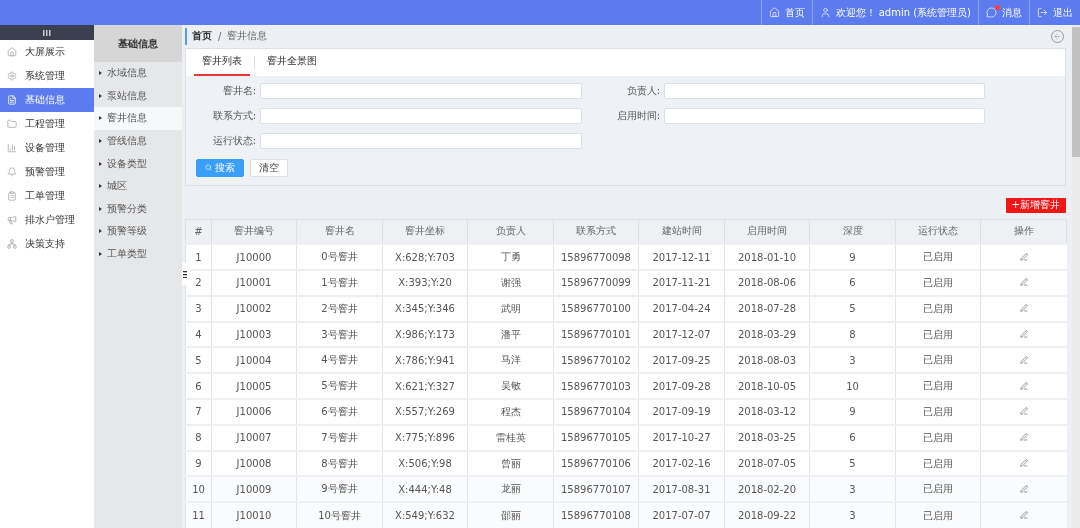 The width and height of the screenshot is (1080, 528). What do you see at coordinates (1035, 205) in the screenshot?
I see `add-button: +新增窨井` at bounding box center [1035, 205].